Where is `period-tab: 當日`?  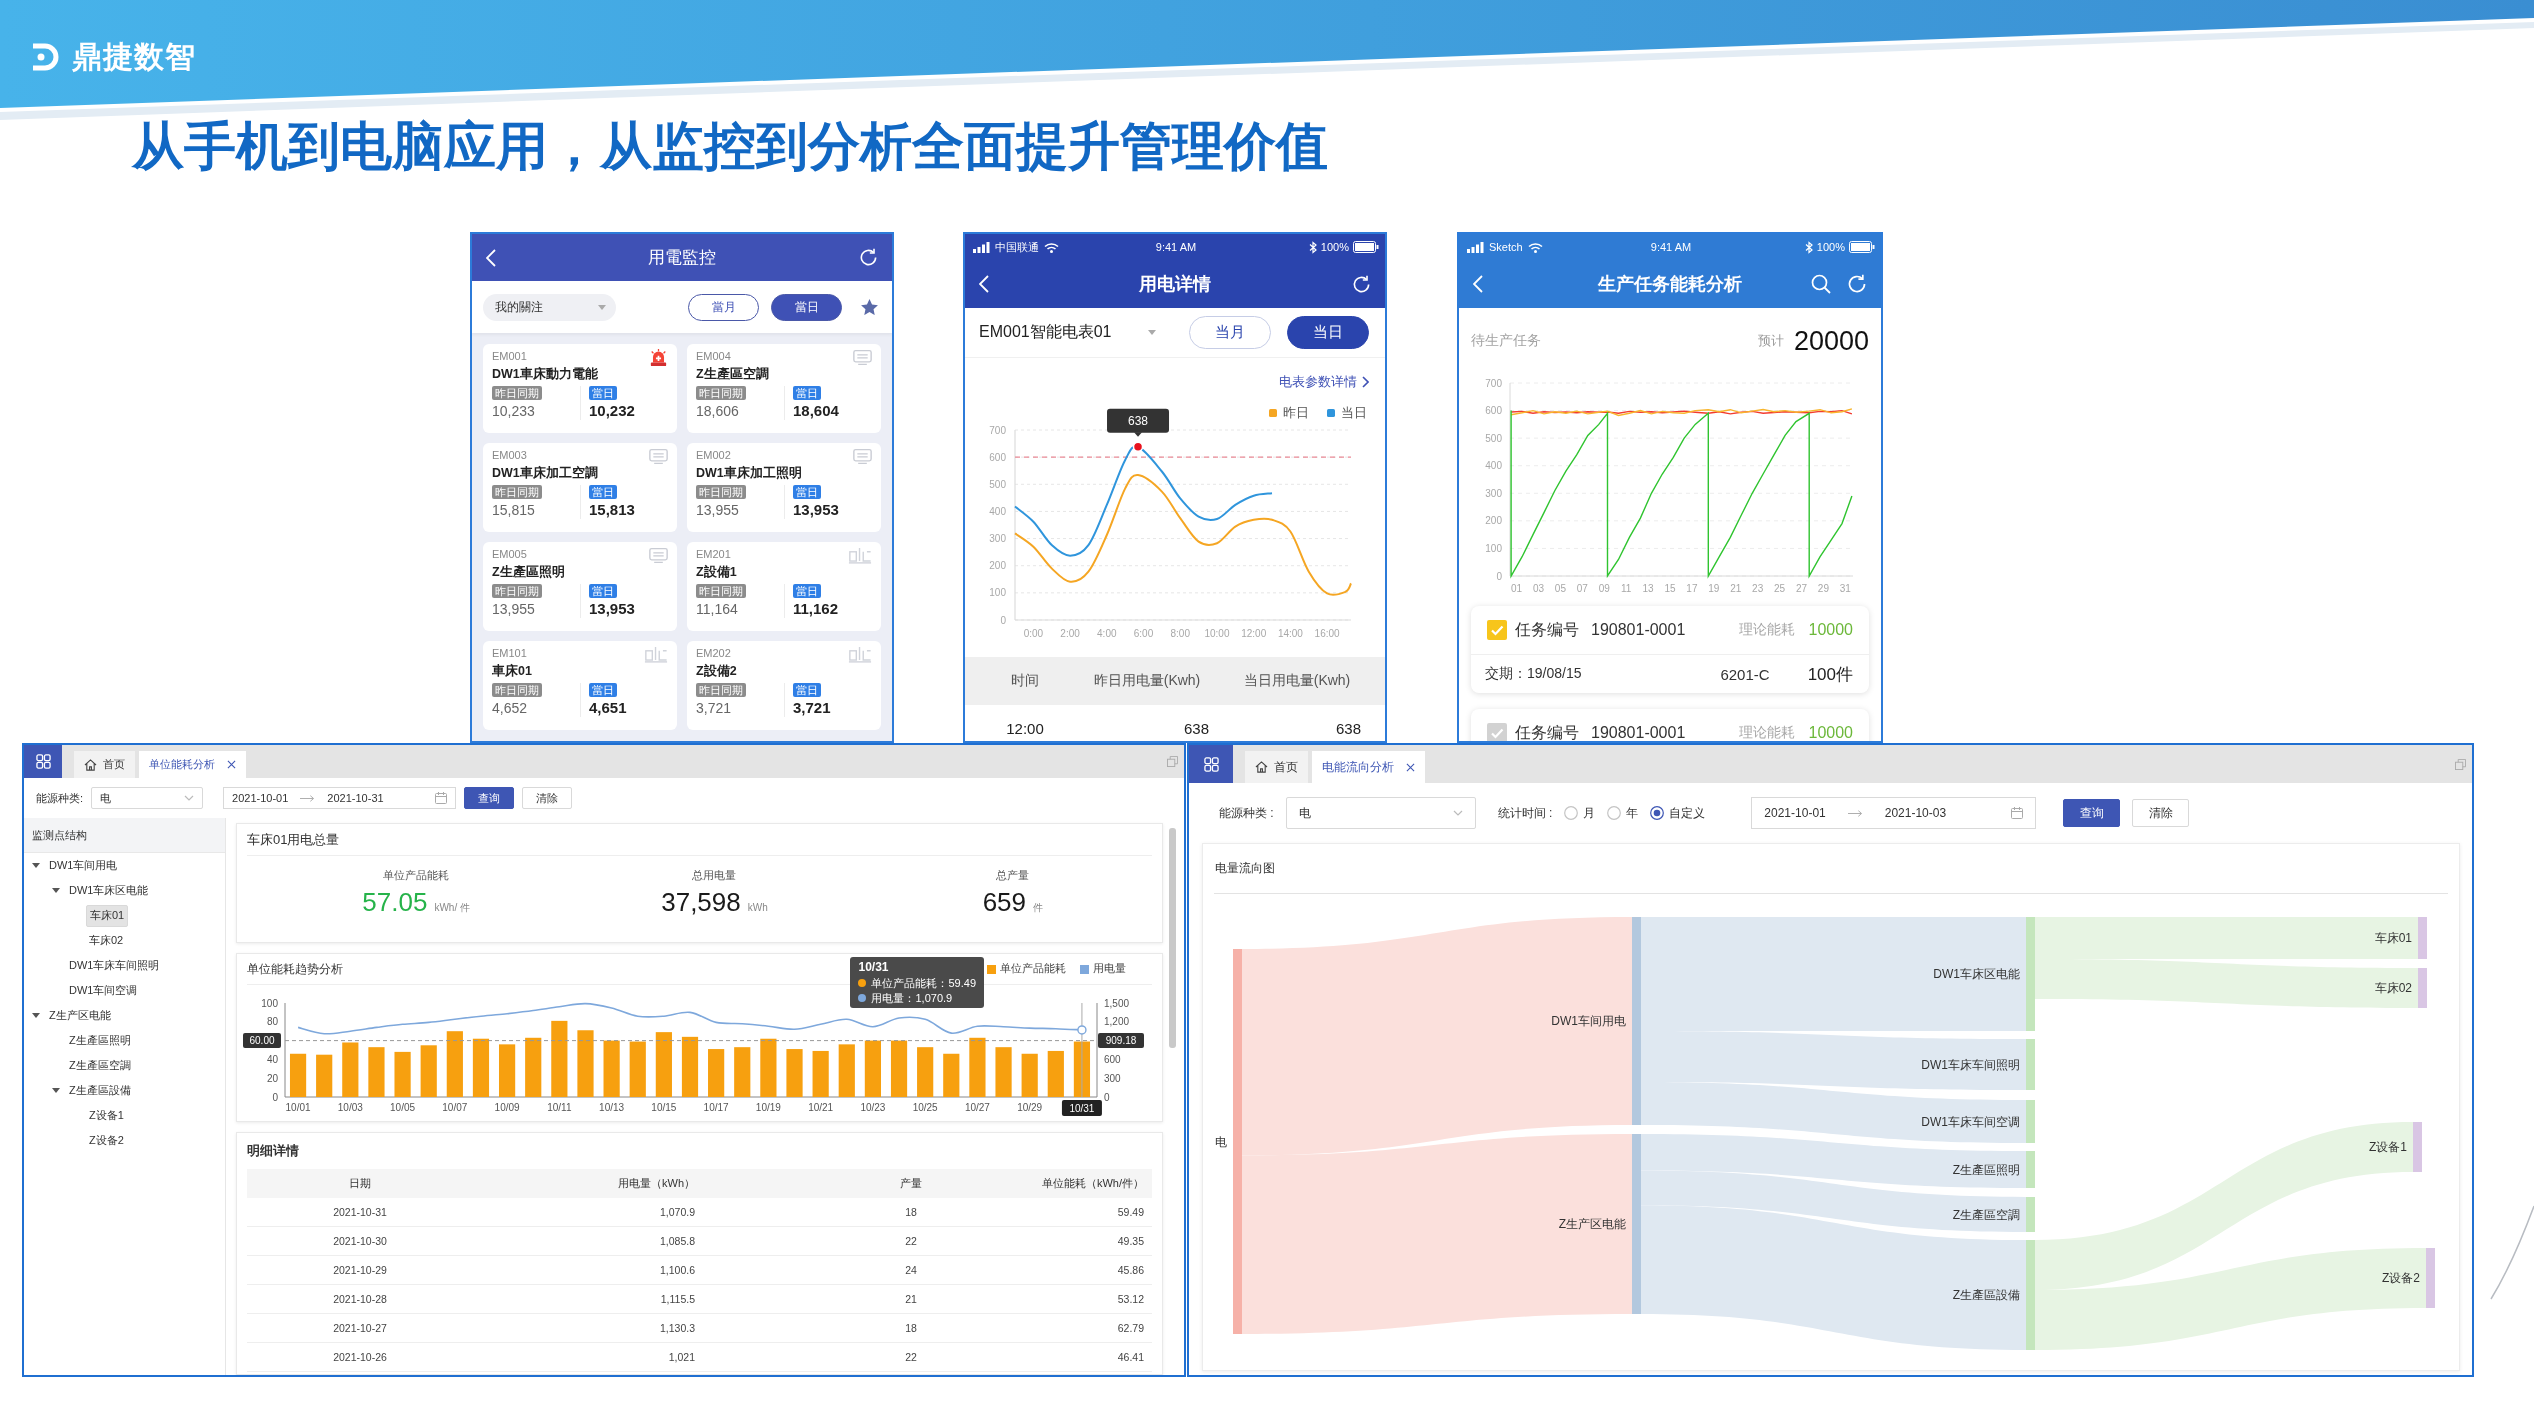
period-tab: 當日 is located at coordinates (806, 307).